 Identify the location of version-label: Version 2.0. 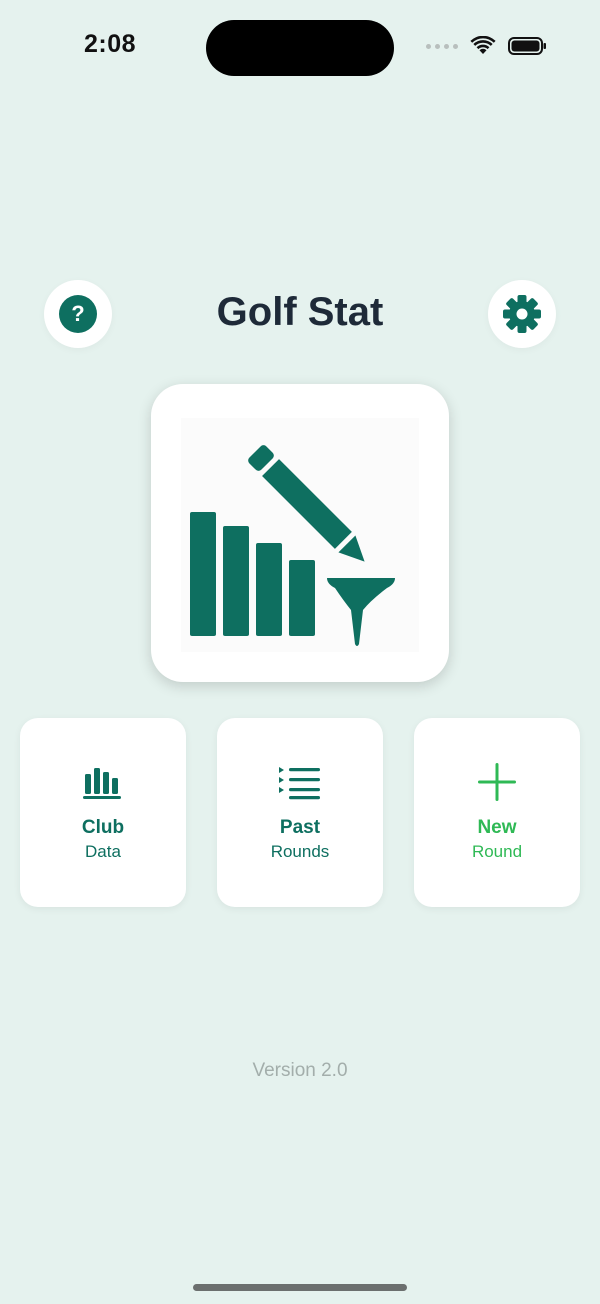
(300, 1070).